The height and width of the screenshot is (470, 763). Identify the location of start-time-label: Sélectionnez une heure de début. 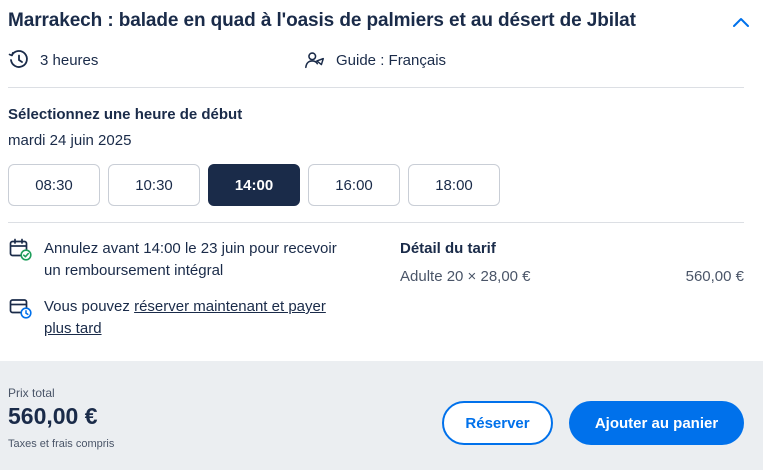
(125, 114).